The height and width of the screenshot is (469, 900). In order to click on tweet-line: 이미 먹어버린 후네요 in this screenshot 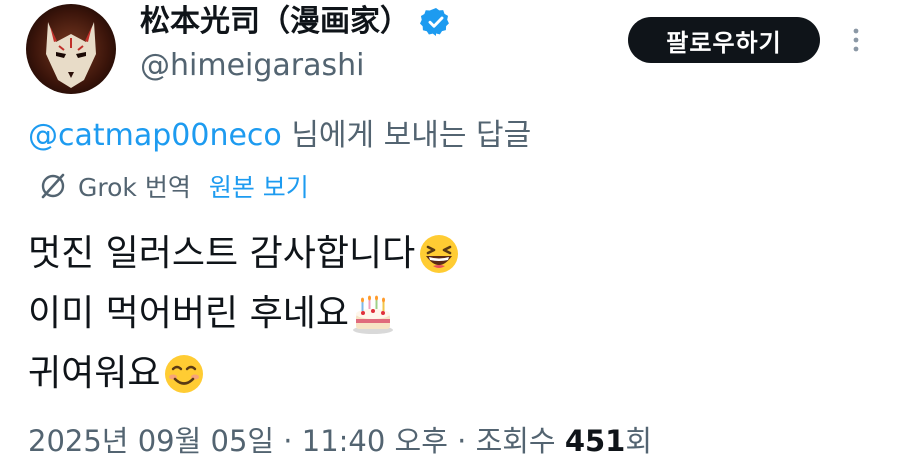, I will do `click(244, 314)`.